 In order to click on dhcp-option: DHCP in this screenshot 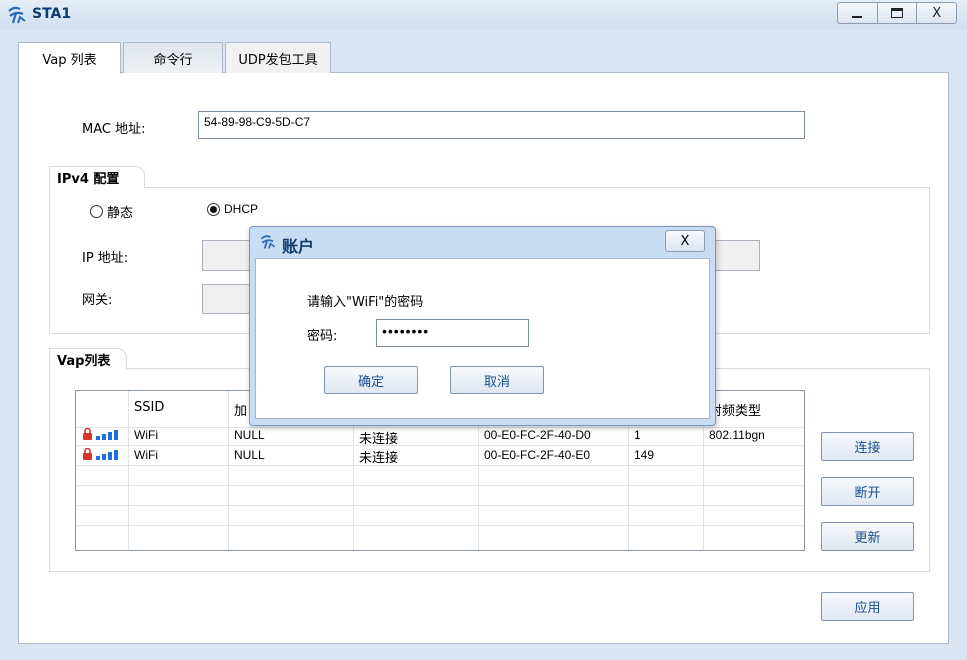, I will do `click(232, 209)`.